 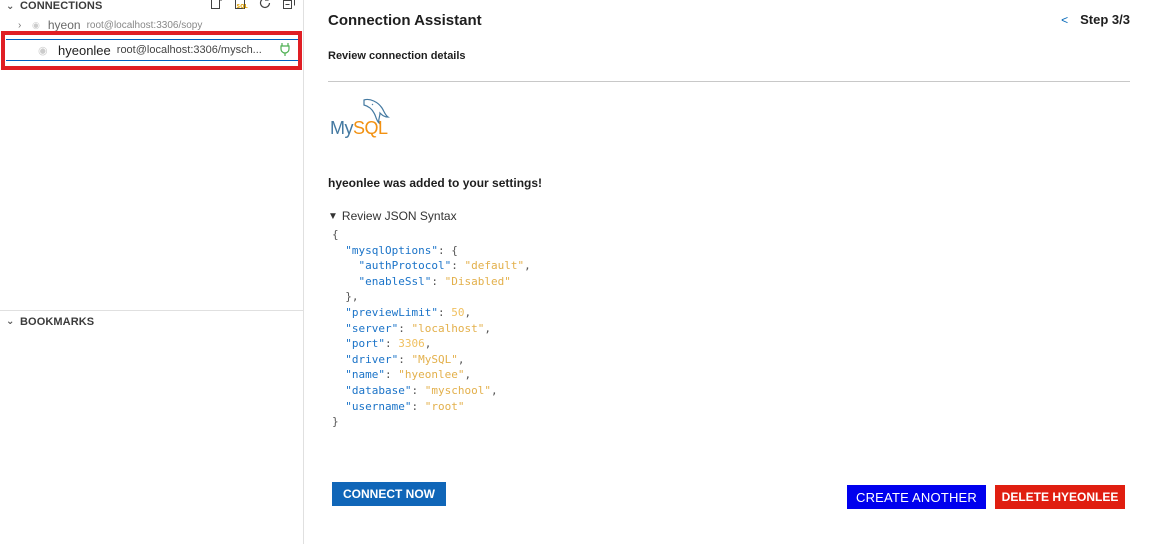 I want to click on svg-text: SQL, so click(x=243, y=7).